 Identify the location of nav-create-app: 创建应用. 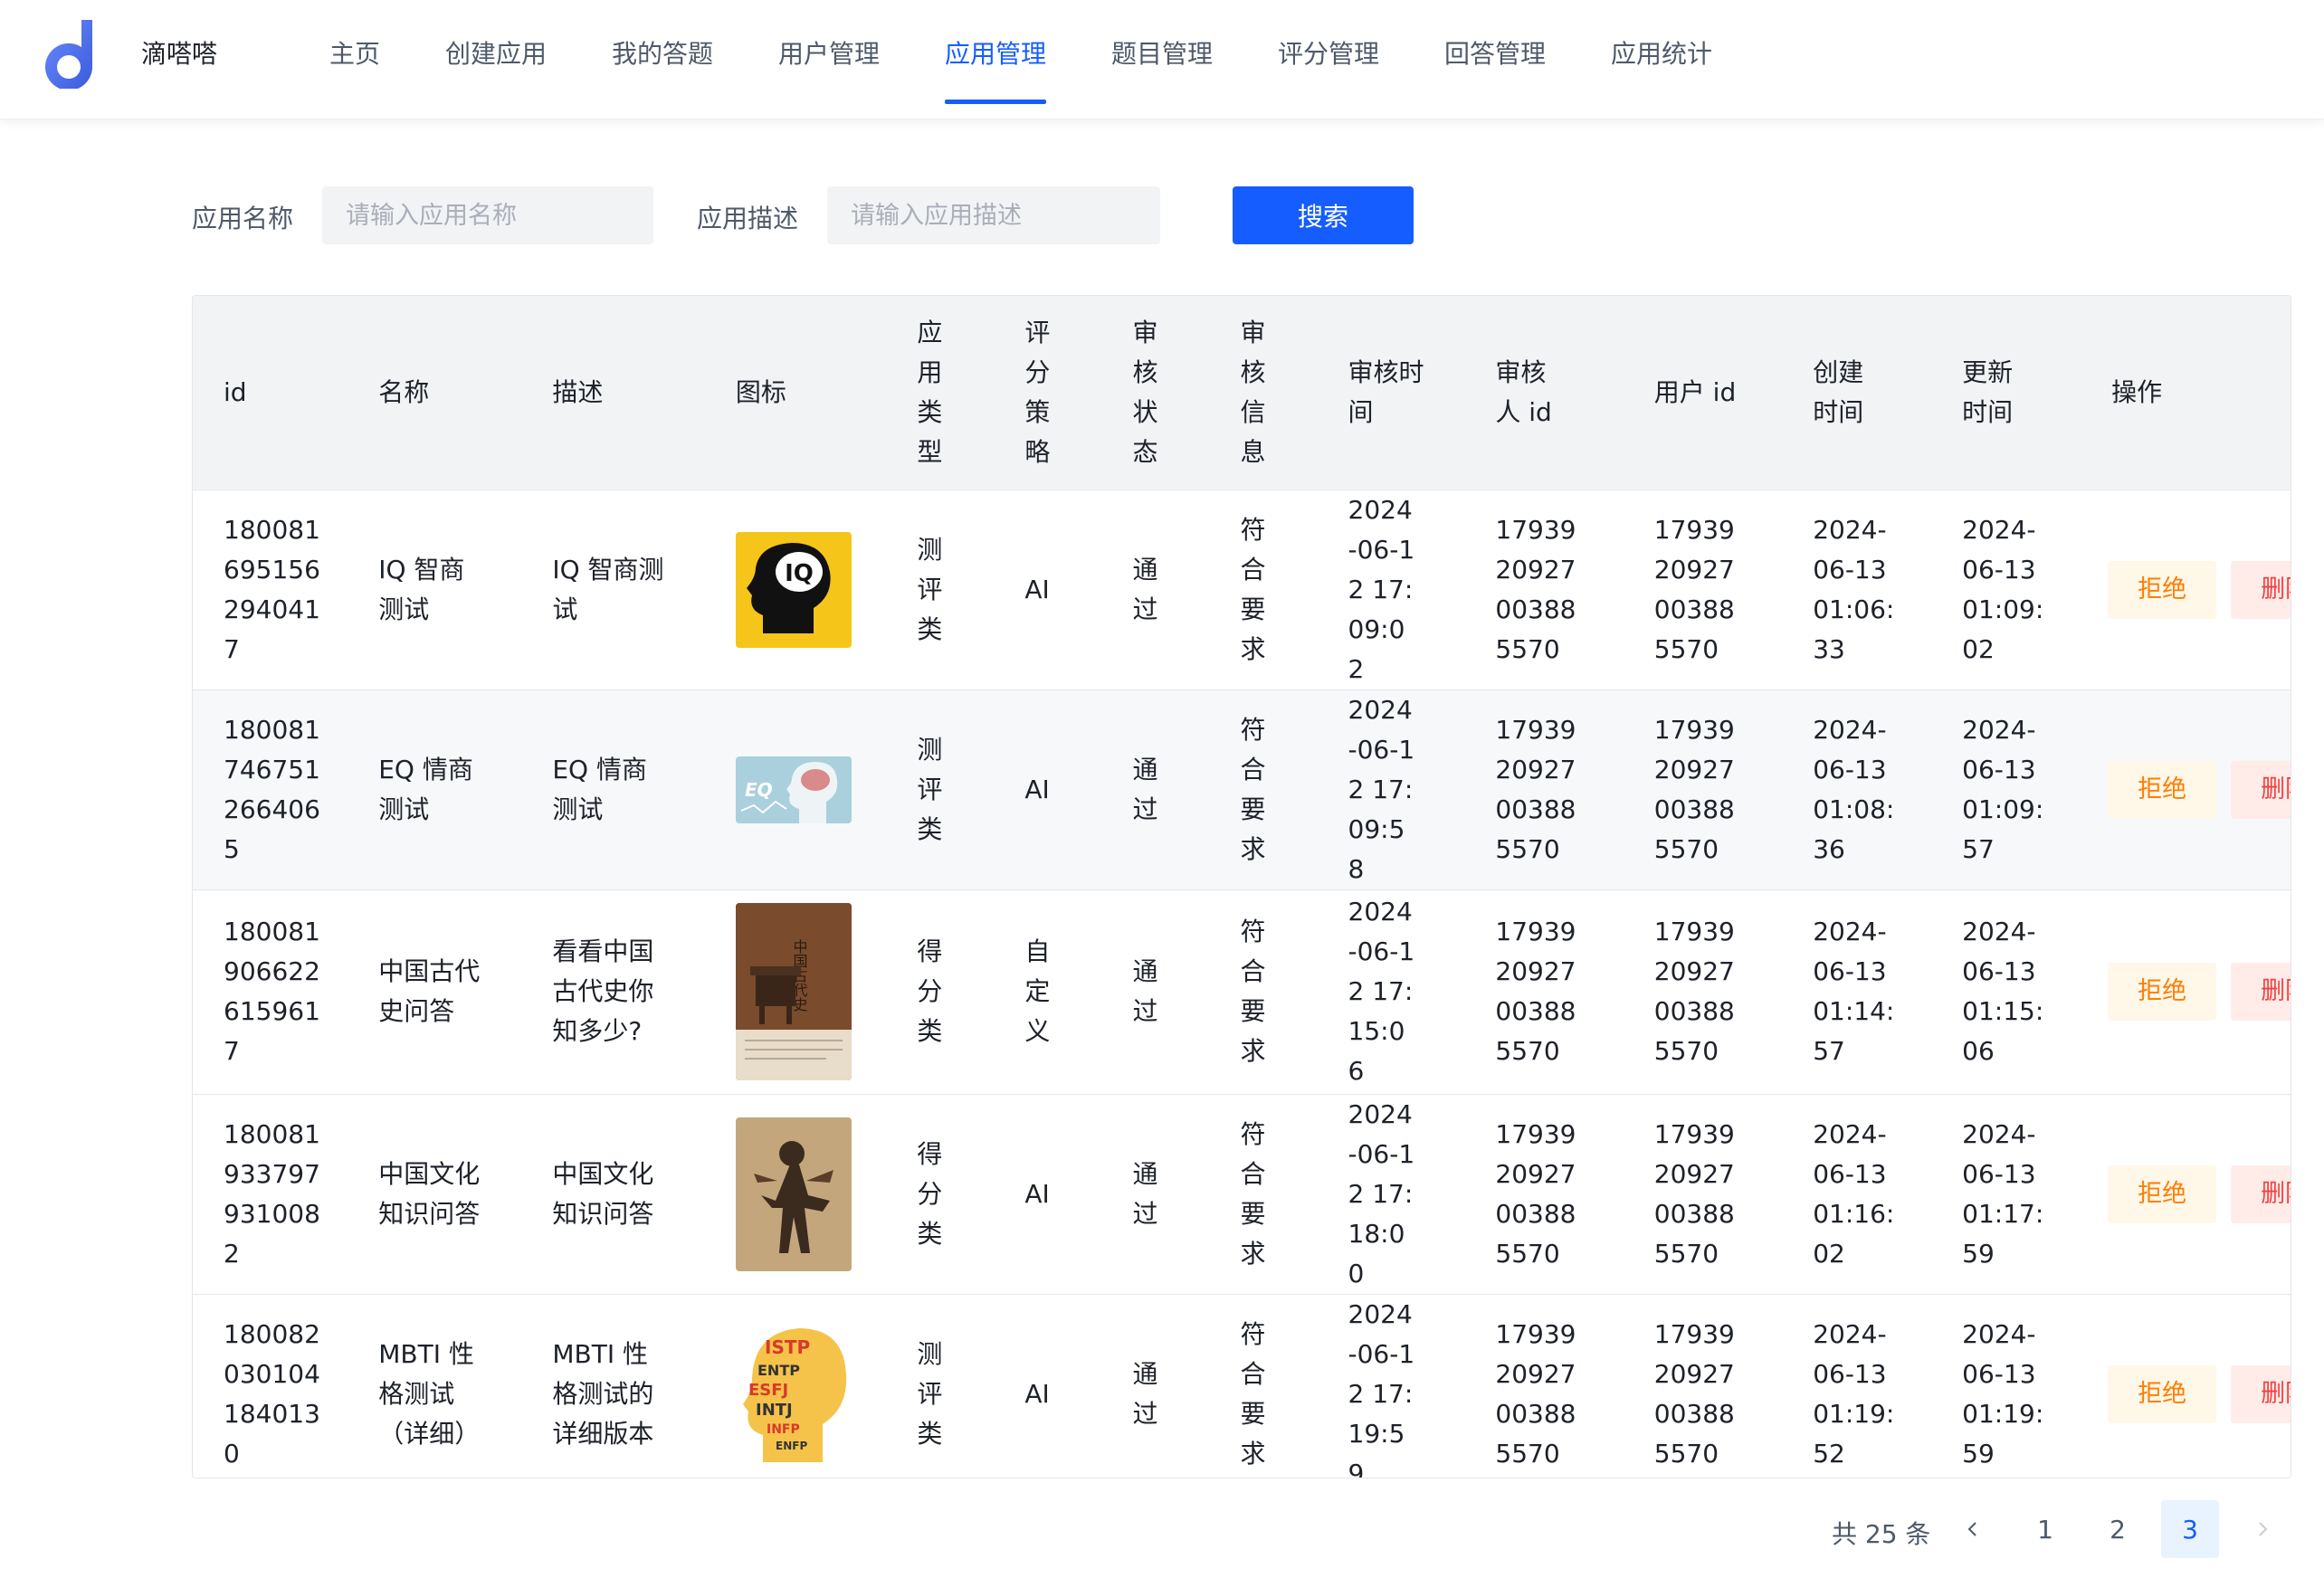
(496, 52).